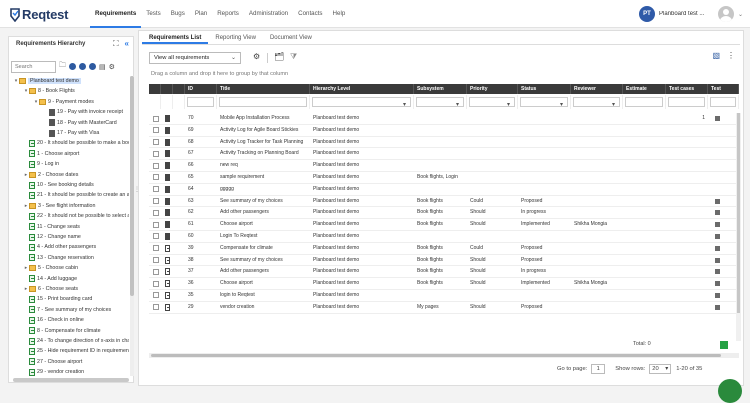 This screenshot has width=750, height=403. Describe the element at coordinates (263, 189) in the screenshot. I see `cell-title: ggggg` at that location.